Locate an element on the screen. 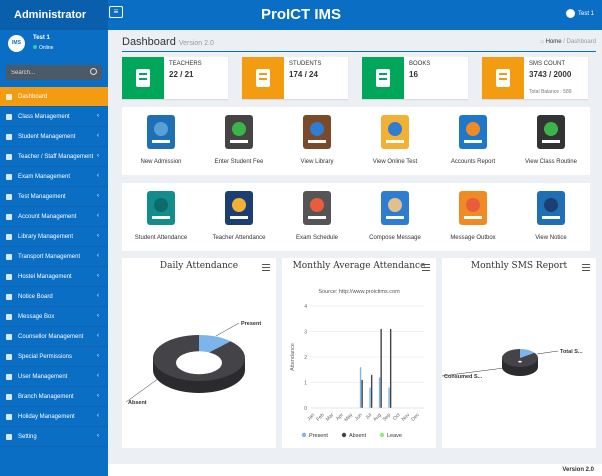 The image size is (602, 476). legend-marker-absent is located at coordinates (344, 435).